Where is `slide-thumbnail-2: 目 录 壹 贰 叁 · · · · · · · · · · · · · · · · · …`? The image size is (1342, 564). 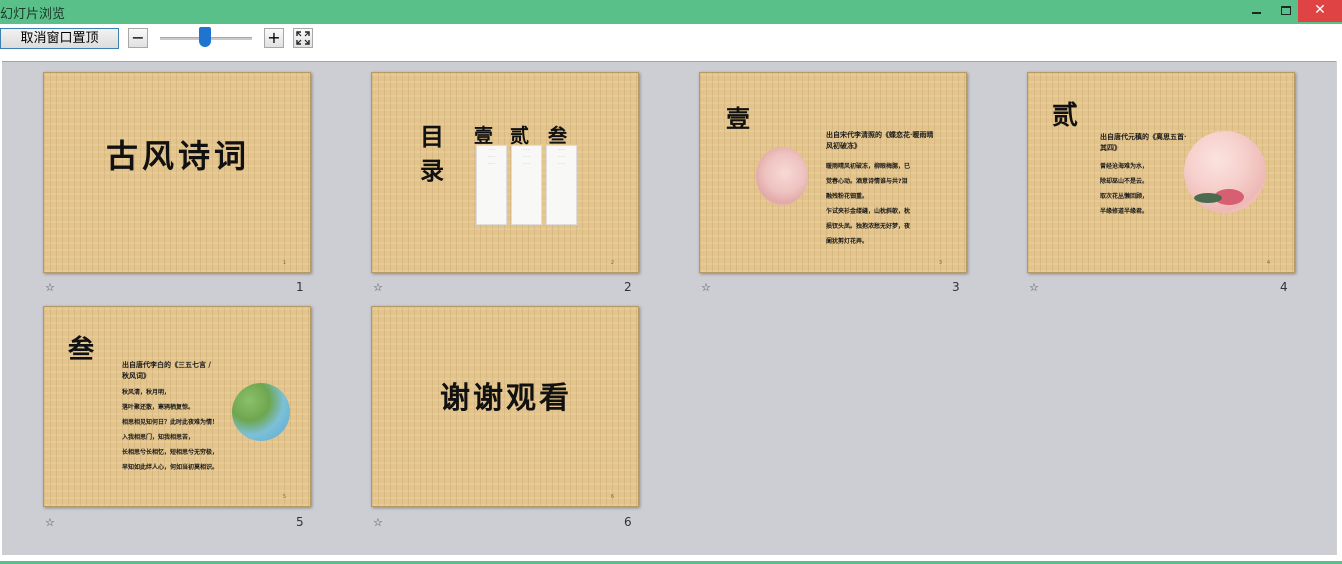 slide-thumbnail-2: 目 录 壹 贰 叁 · · · · · · · · · · · · · · · · · … is located at coordinates (505, 172).